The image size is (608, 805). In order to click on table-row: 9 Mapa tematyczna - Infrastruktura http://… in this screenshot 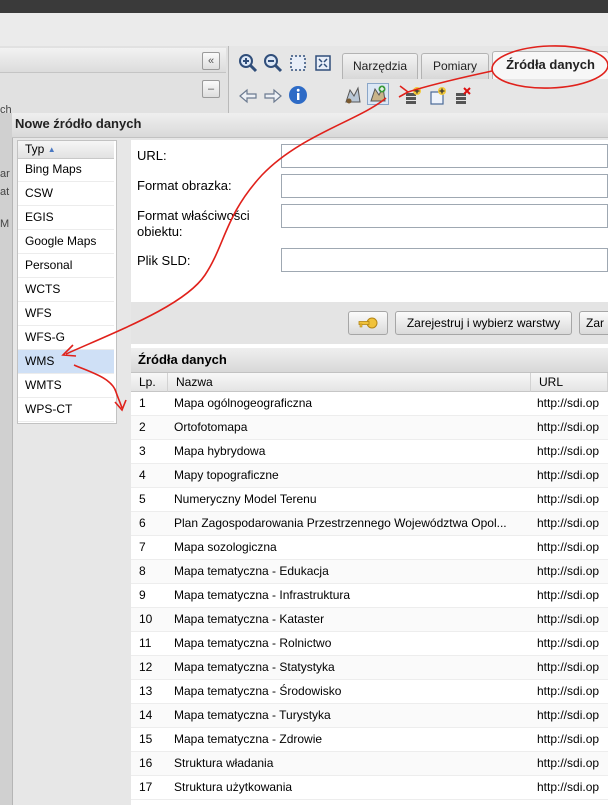, I will do `click(369, 596)`.